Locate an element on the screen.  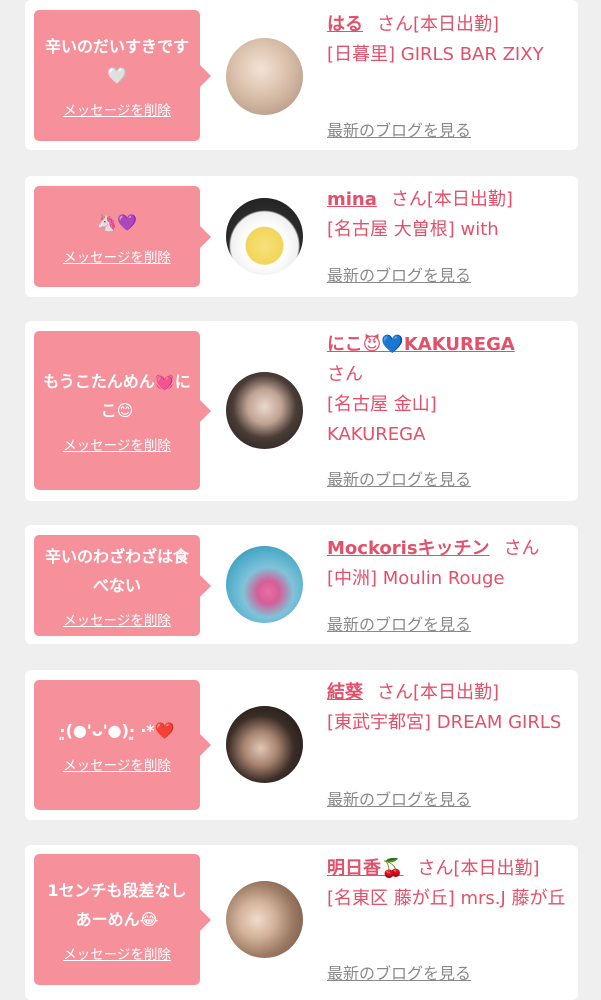
user-name-link: 結葵 is located at coordinates (345, 692).